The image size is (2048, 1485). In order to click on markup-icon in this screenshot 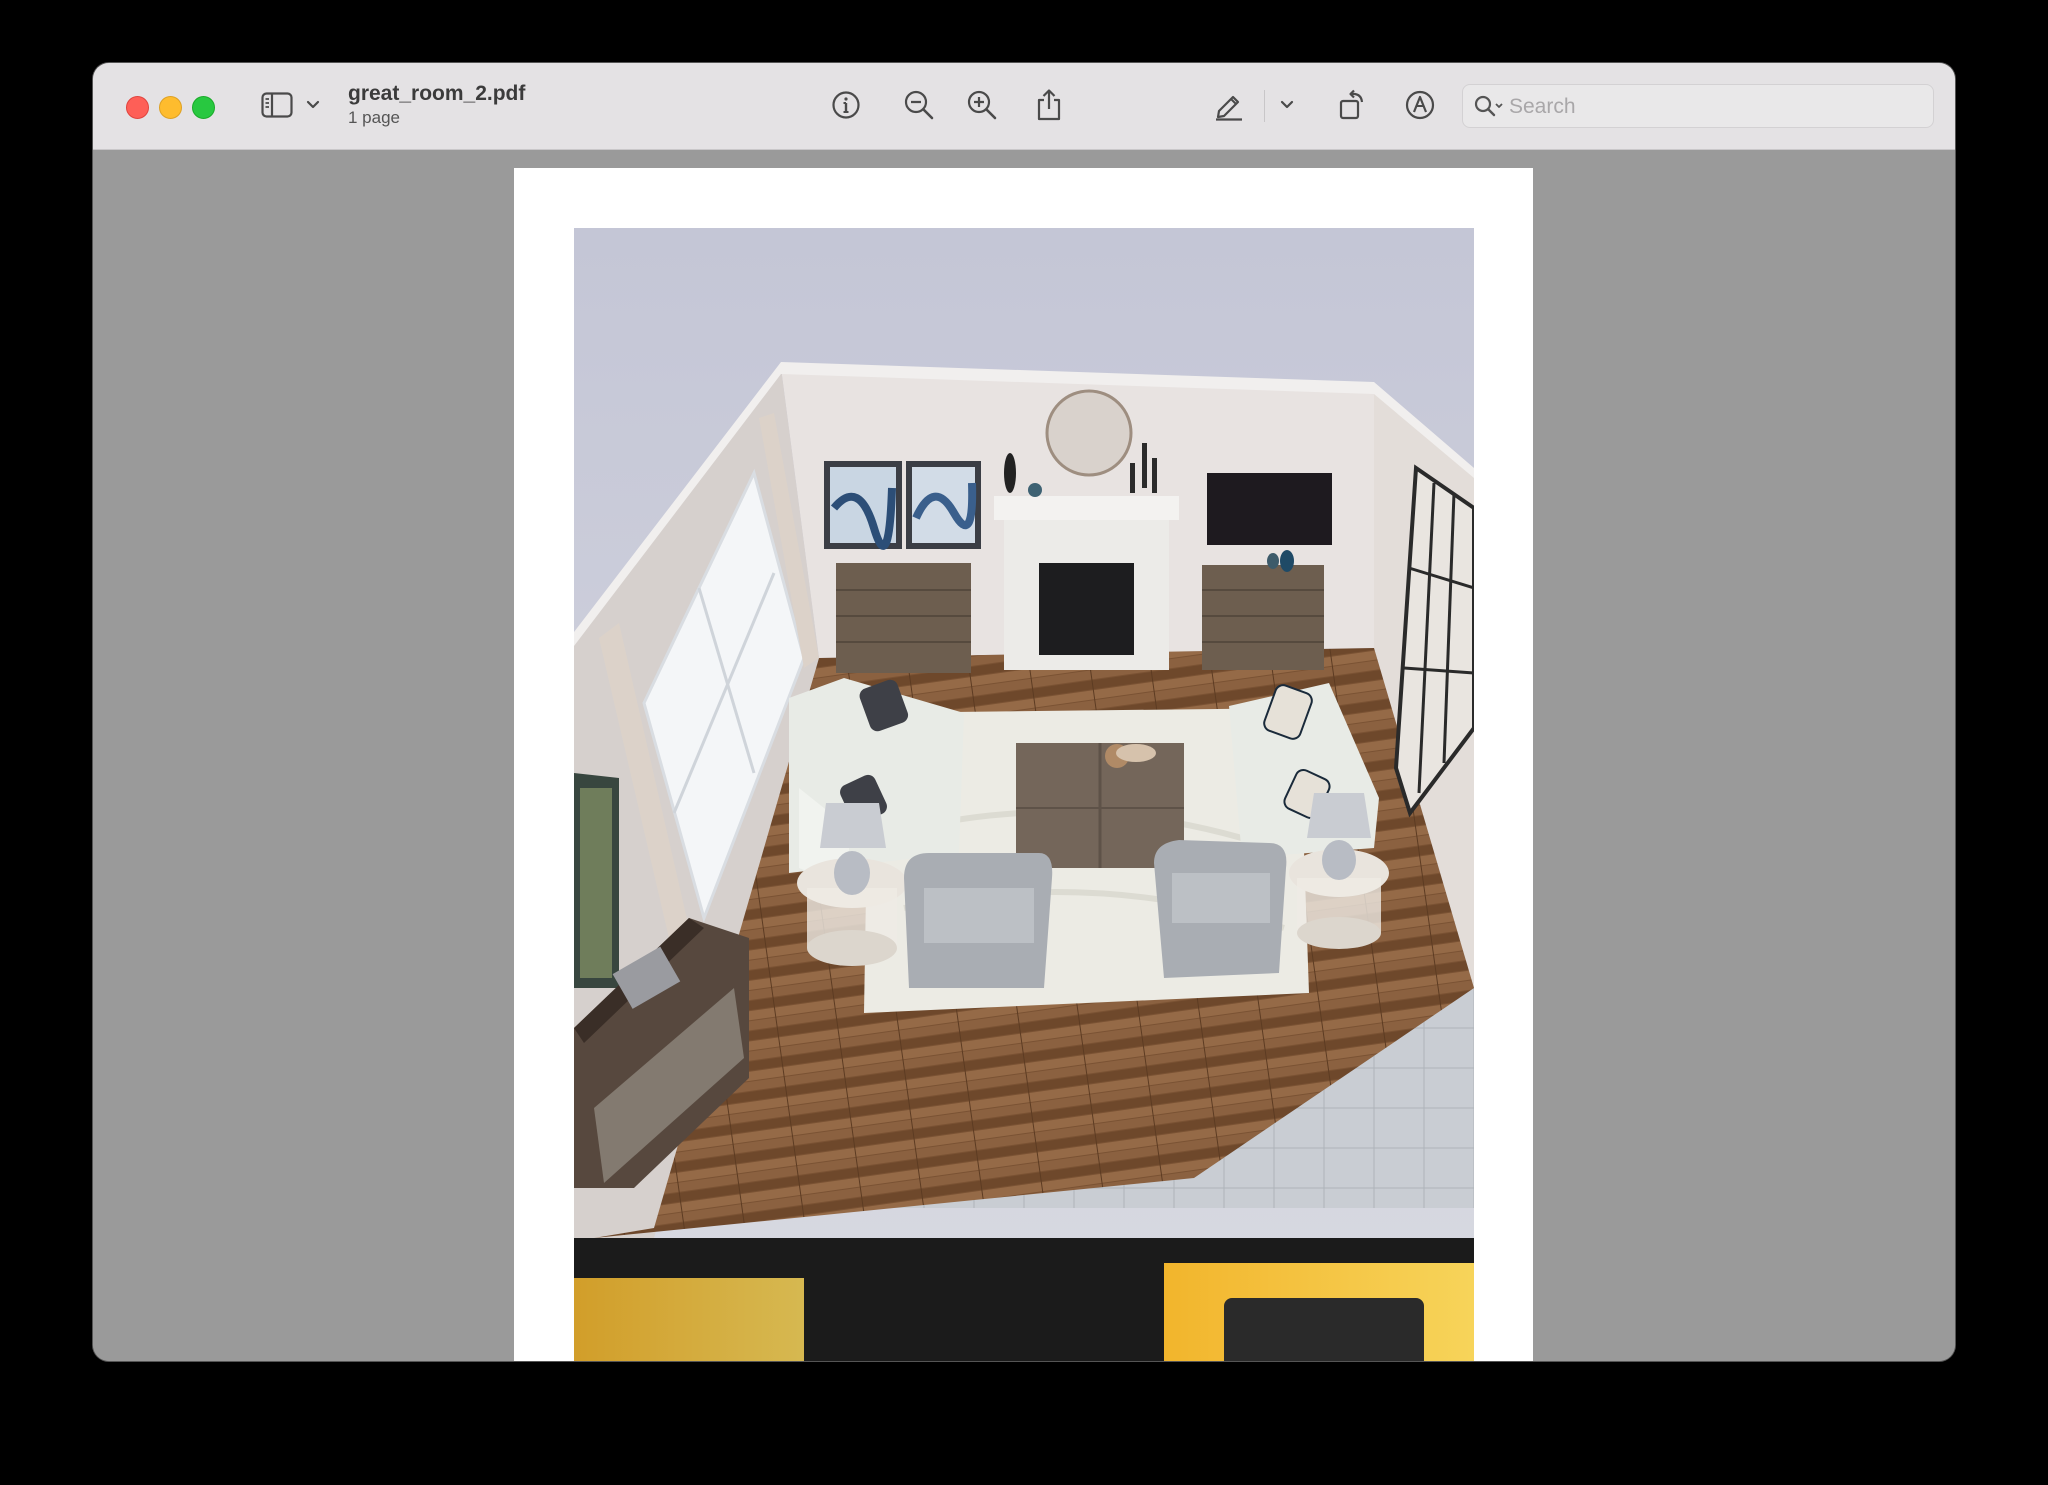, I will do `click(1420, 105)`.